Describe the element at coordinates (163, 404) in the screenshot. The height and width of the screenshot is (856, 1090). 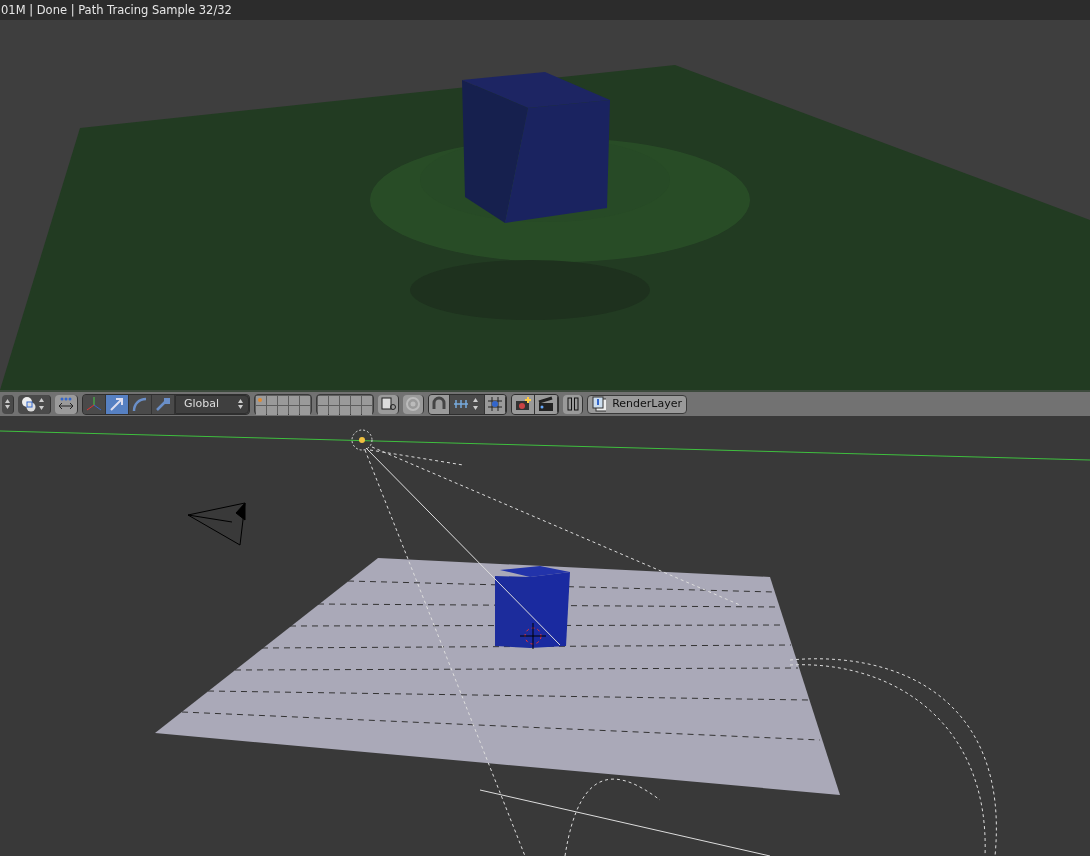
I see `scale-icon` at that location.